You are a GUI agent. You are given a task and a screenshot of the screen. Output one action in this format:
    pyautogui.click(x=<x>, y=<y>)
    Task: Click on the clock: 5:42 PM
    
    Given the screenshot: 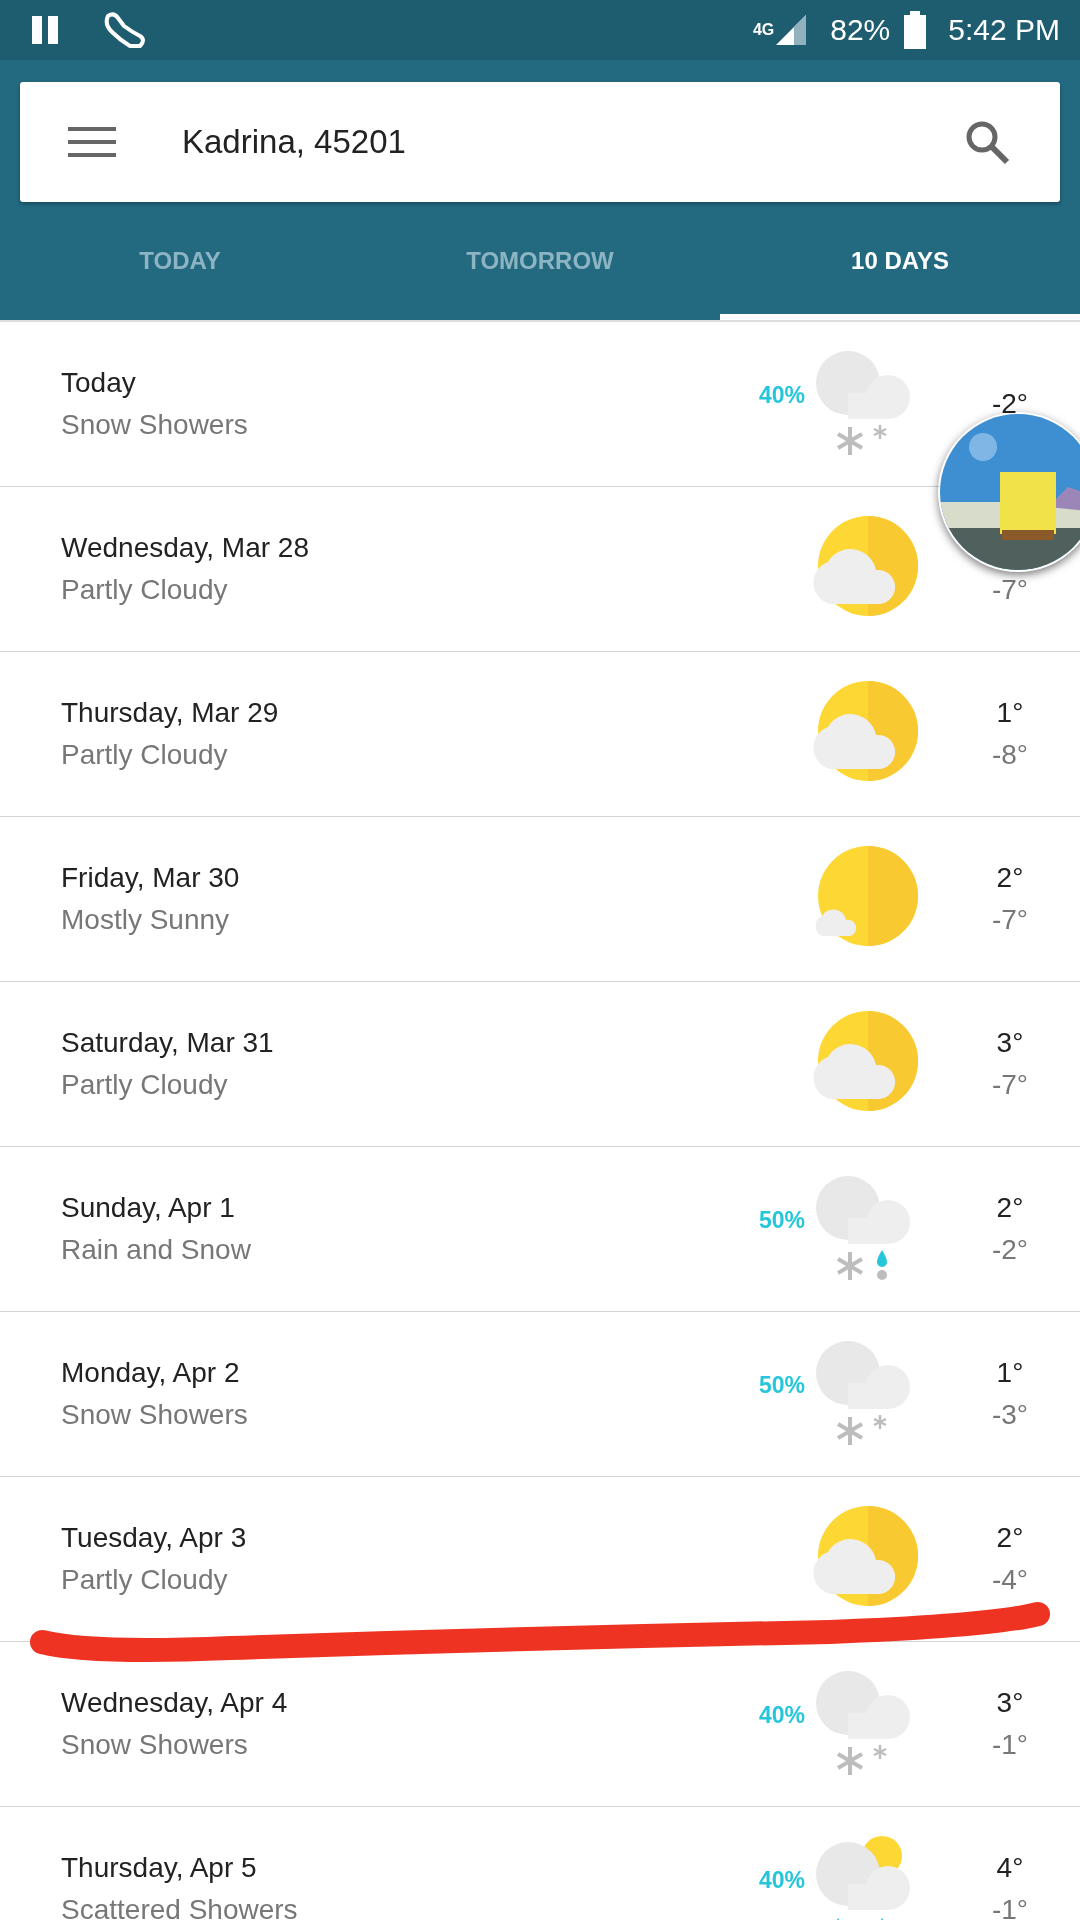 What is the action you would take?
    pyautogui.click(x=1004, y=30)
    